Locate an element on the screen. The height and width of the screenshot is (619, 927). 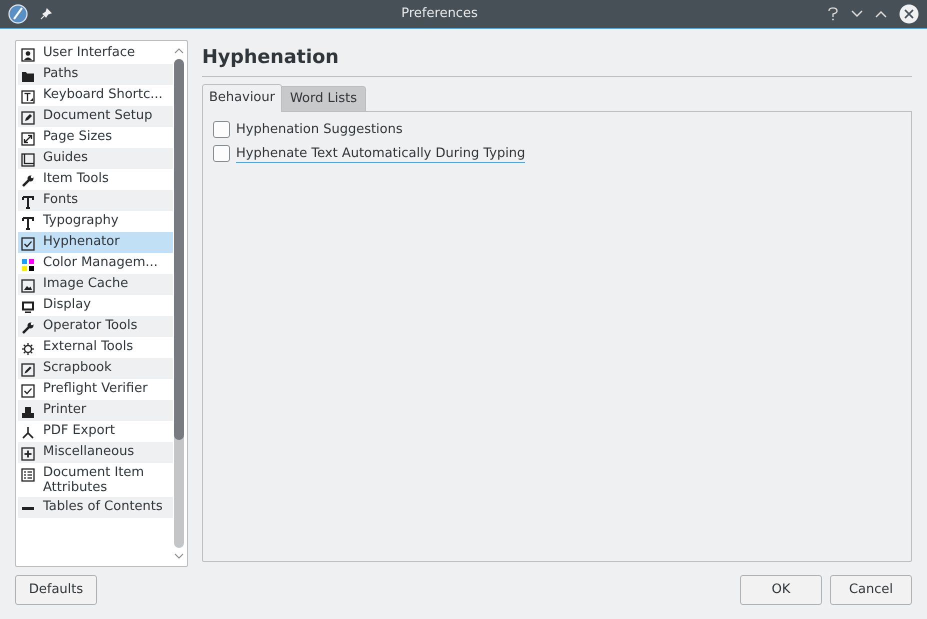
checkbox-label: Hyphenate Text Automatically During Typing is located at coordinates (381, 153).